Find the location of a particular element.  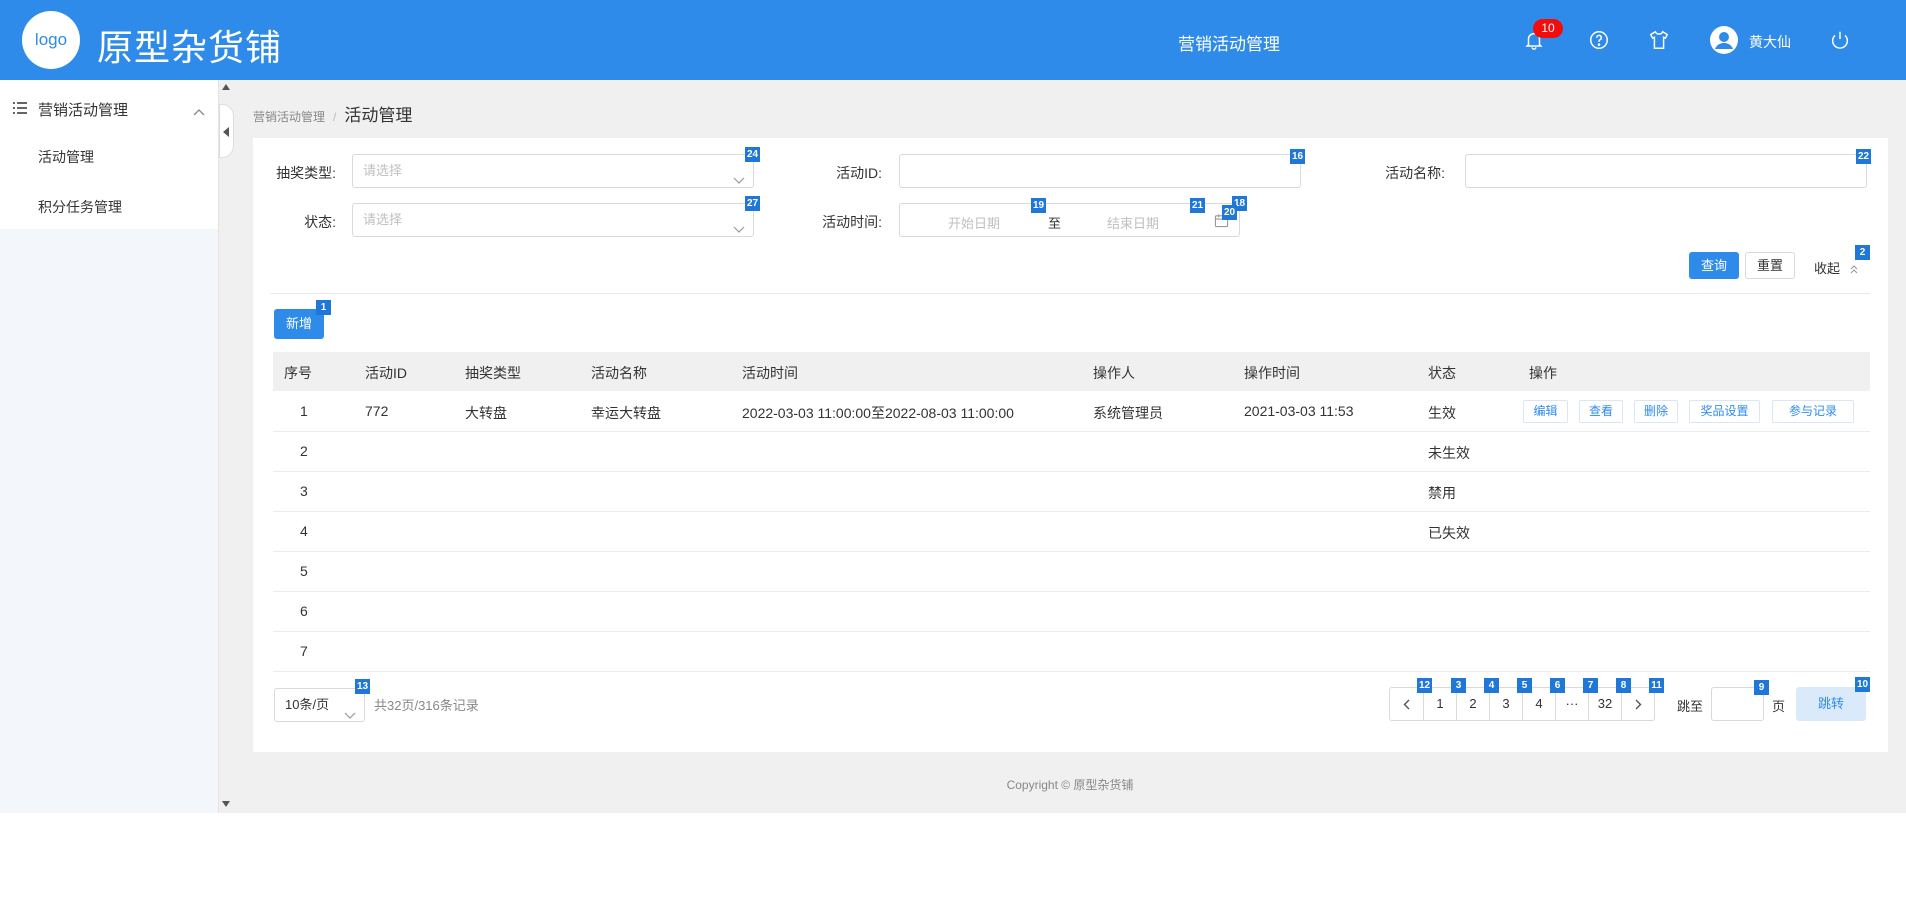

col-actions: 操作 is located at coordinates (1543, 373).